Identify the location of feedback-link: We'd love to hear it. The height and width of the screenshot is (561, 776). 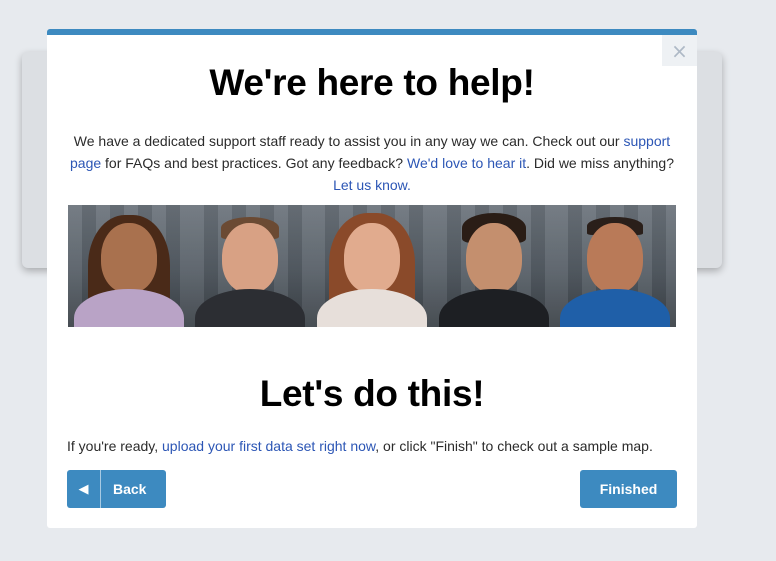
(466, 163).